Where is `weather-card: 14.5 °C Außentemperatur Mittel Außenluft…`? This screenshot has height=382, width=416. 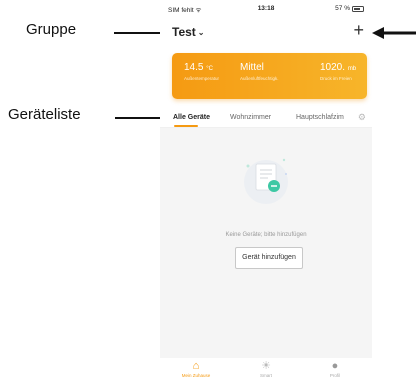
weather-card: 14.5 °C Außentemperatur Mittel Außenluft… is located at coordinates (269, 76).